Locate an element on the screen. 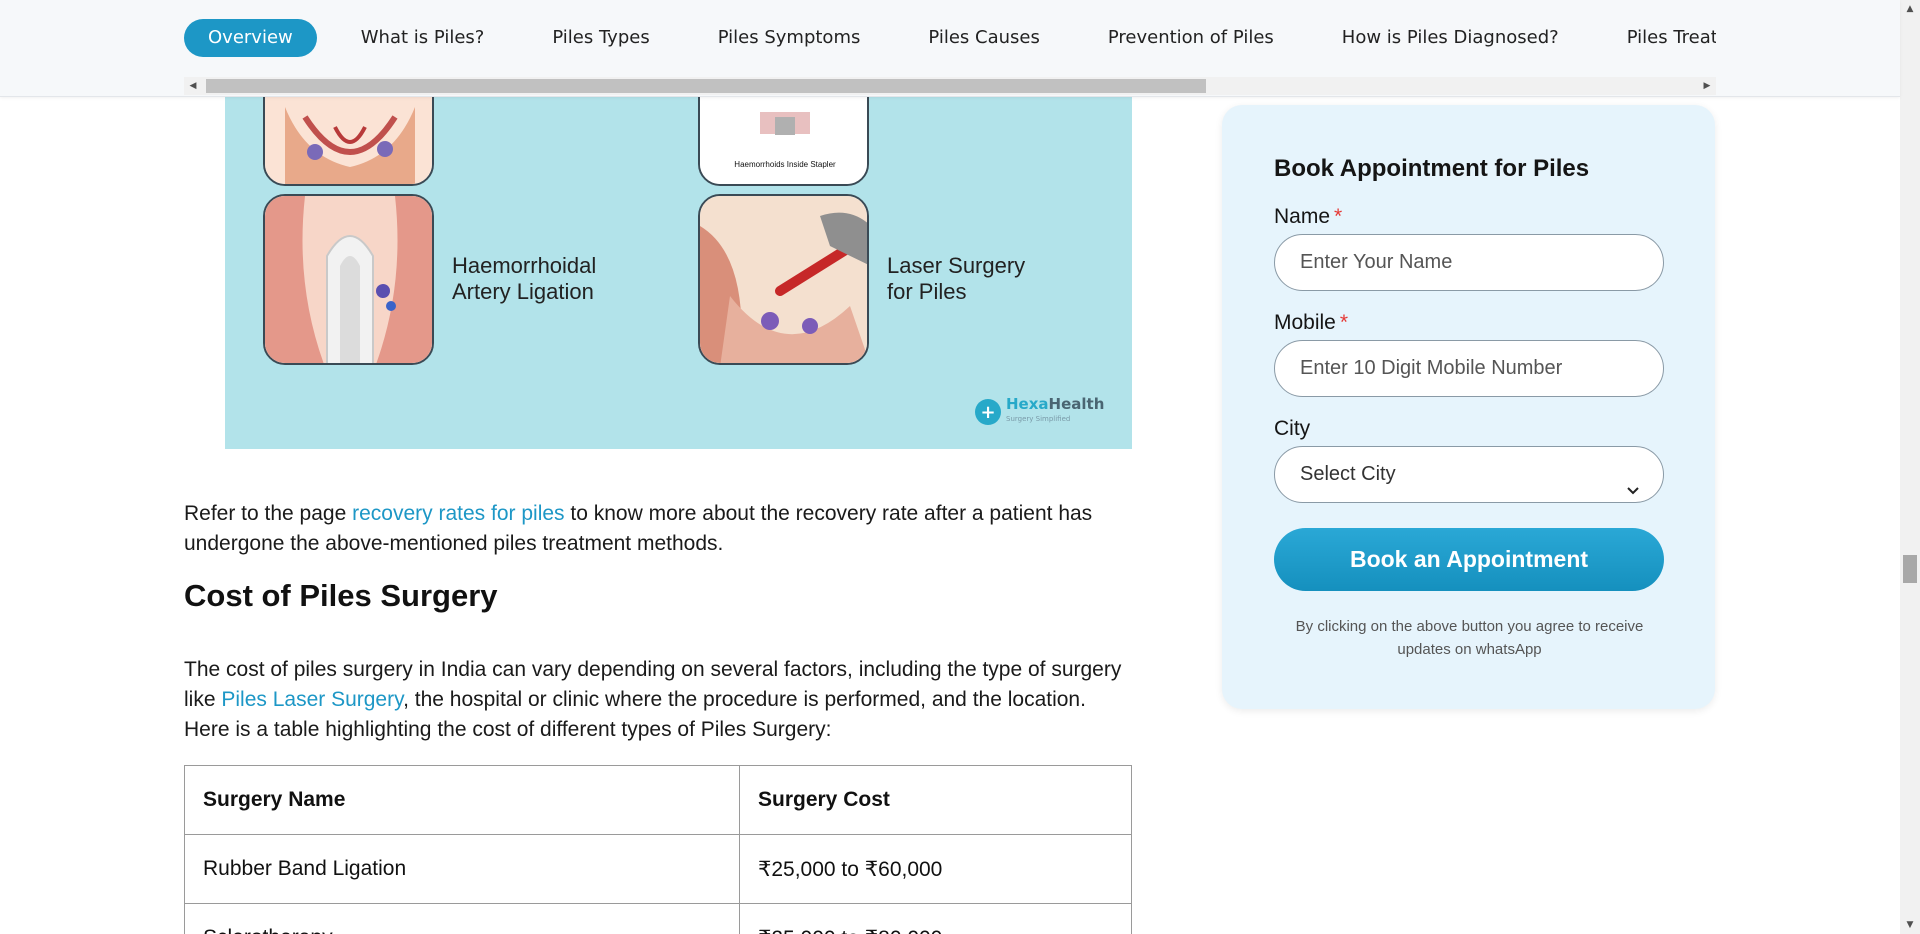  scroll-left-arrow-icon: ◀ is located at coordinates (193, 86).